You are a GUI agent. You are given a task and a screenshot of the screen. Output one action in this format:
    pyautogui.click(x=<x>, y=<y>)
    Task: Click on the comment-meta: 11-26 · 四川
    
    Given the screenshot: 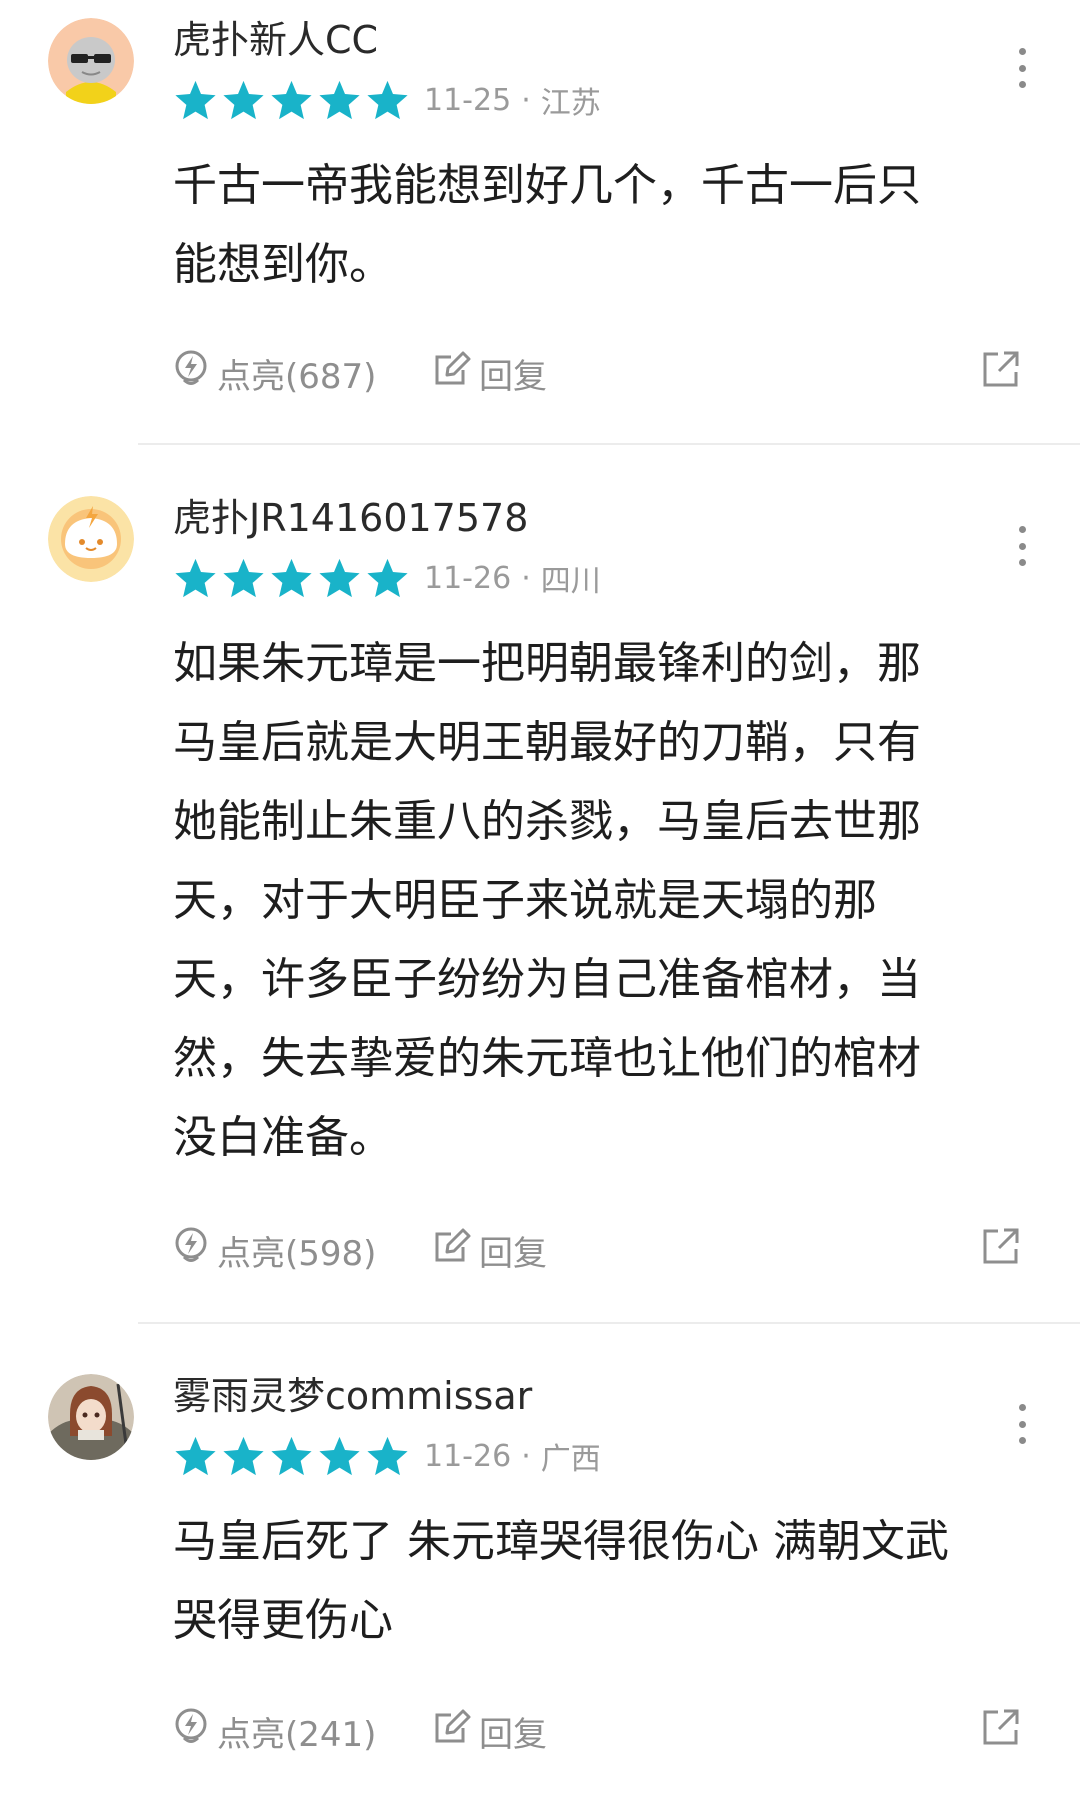 What is the action you would take?
    pyautogui.click(x=387, y=578)
    